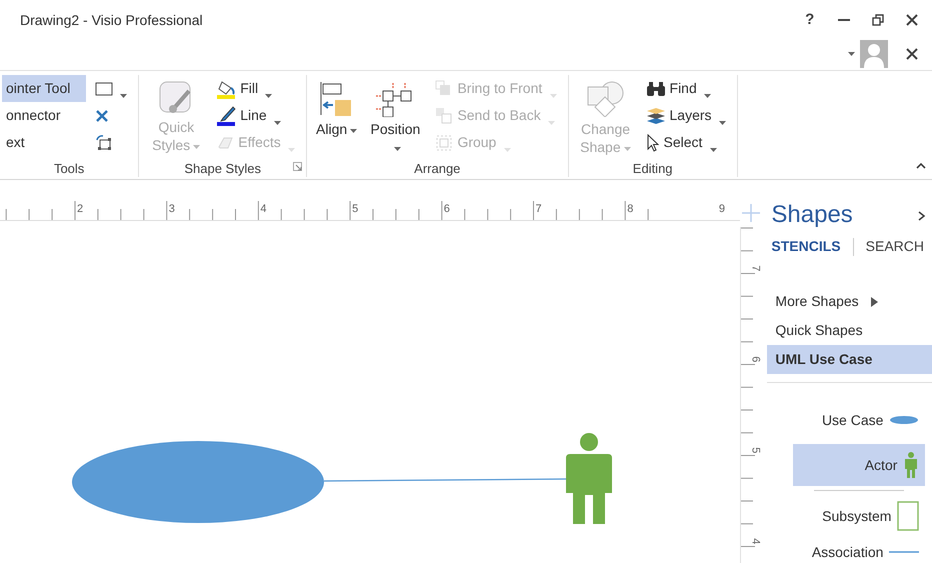 Image resolution: width=932 pixels, height=563 pixels. Describe the element at coordinates (653, 168) in the screenshot. I see `group-label: Editing` at that location.